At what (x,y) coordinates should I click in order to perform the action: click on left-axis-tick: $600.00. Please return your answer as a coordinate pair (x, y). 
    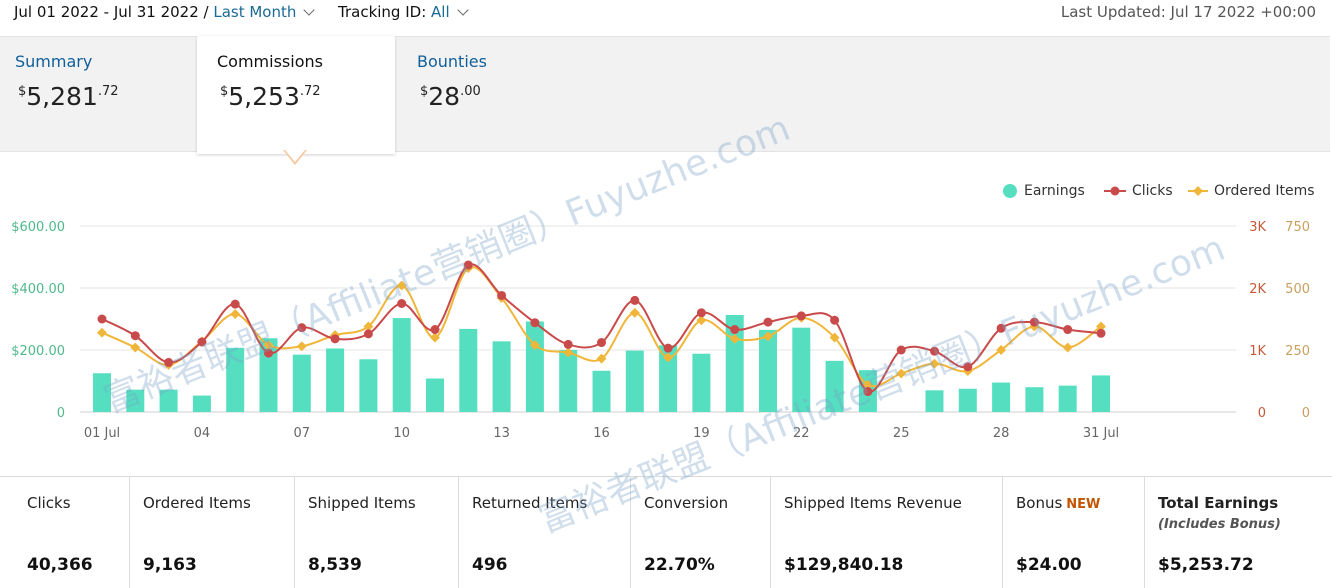
    Looking at the image, I should click on (38, 227).